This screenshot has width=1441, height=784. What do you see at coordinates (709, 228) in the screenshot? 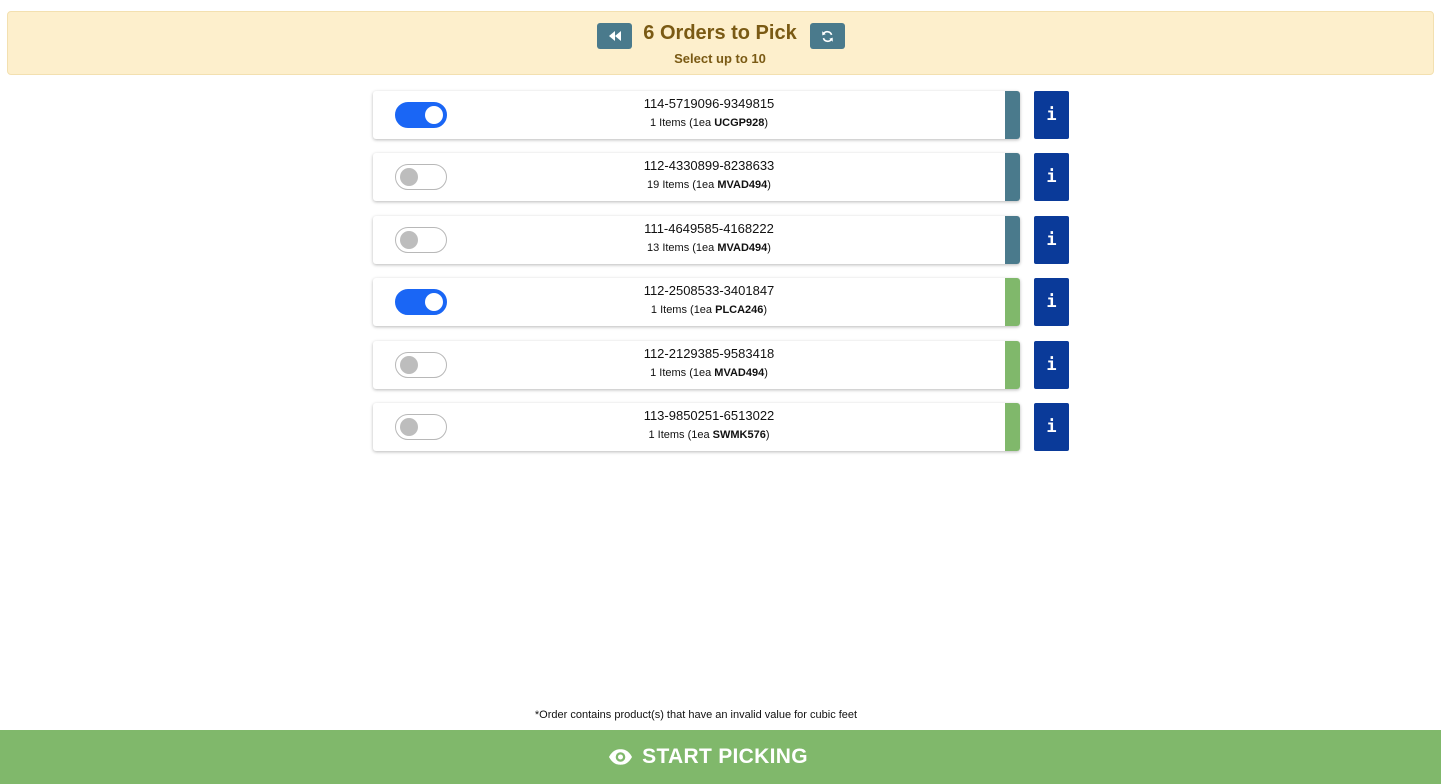
I see `order-number: 111-4649585-4168222` at bounding box center [709, 228].